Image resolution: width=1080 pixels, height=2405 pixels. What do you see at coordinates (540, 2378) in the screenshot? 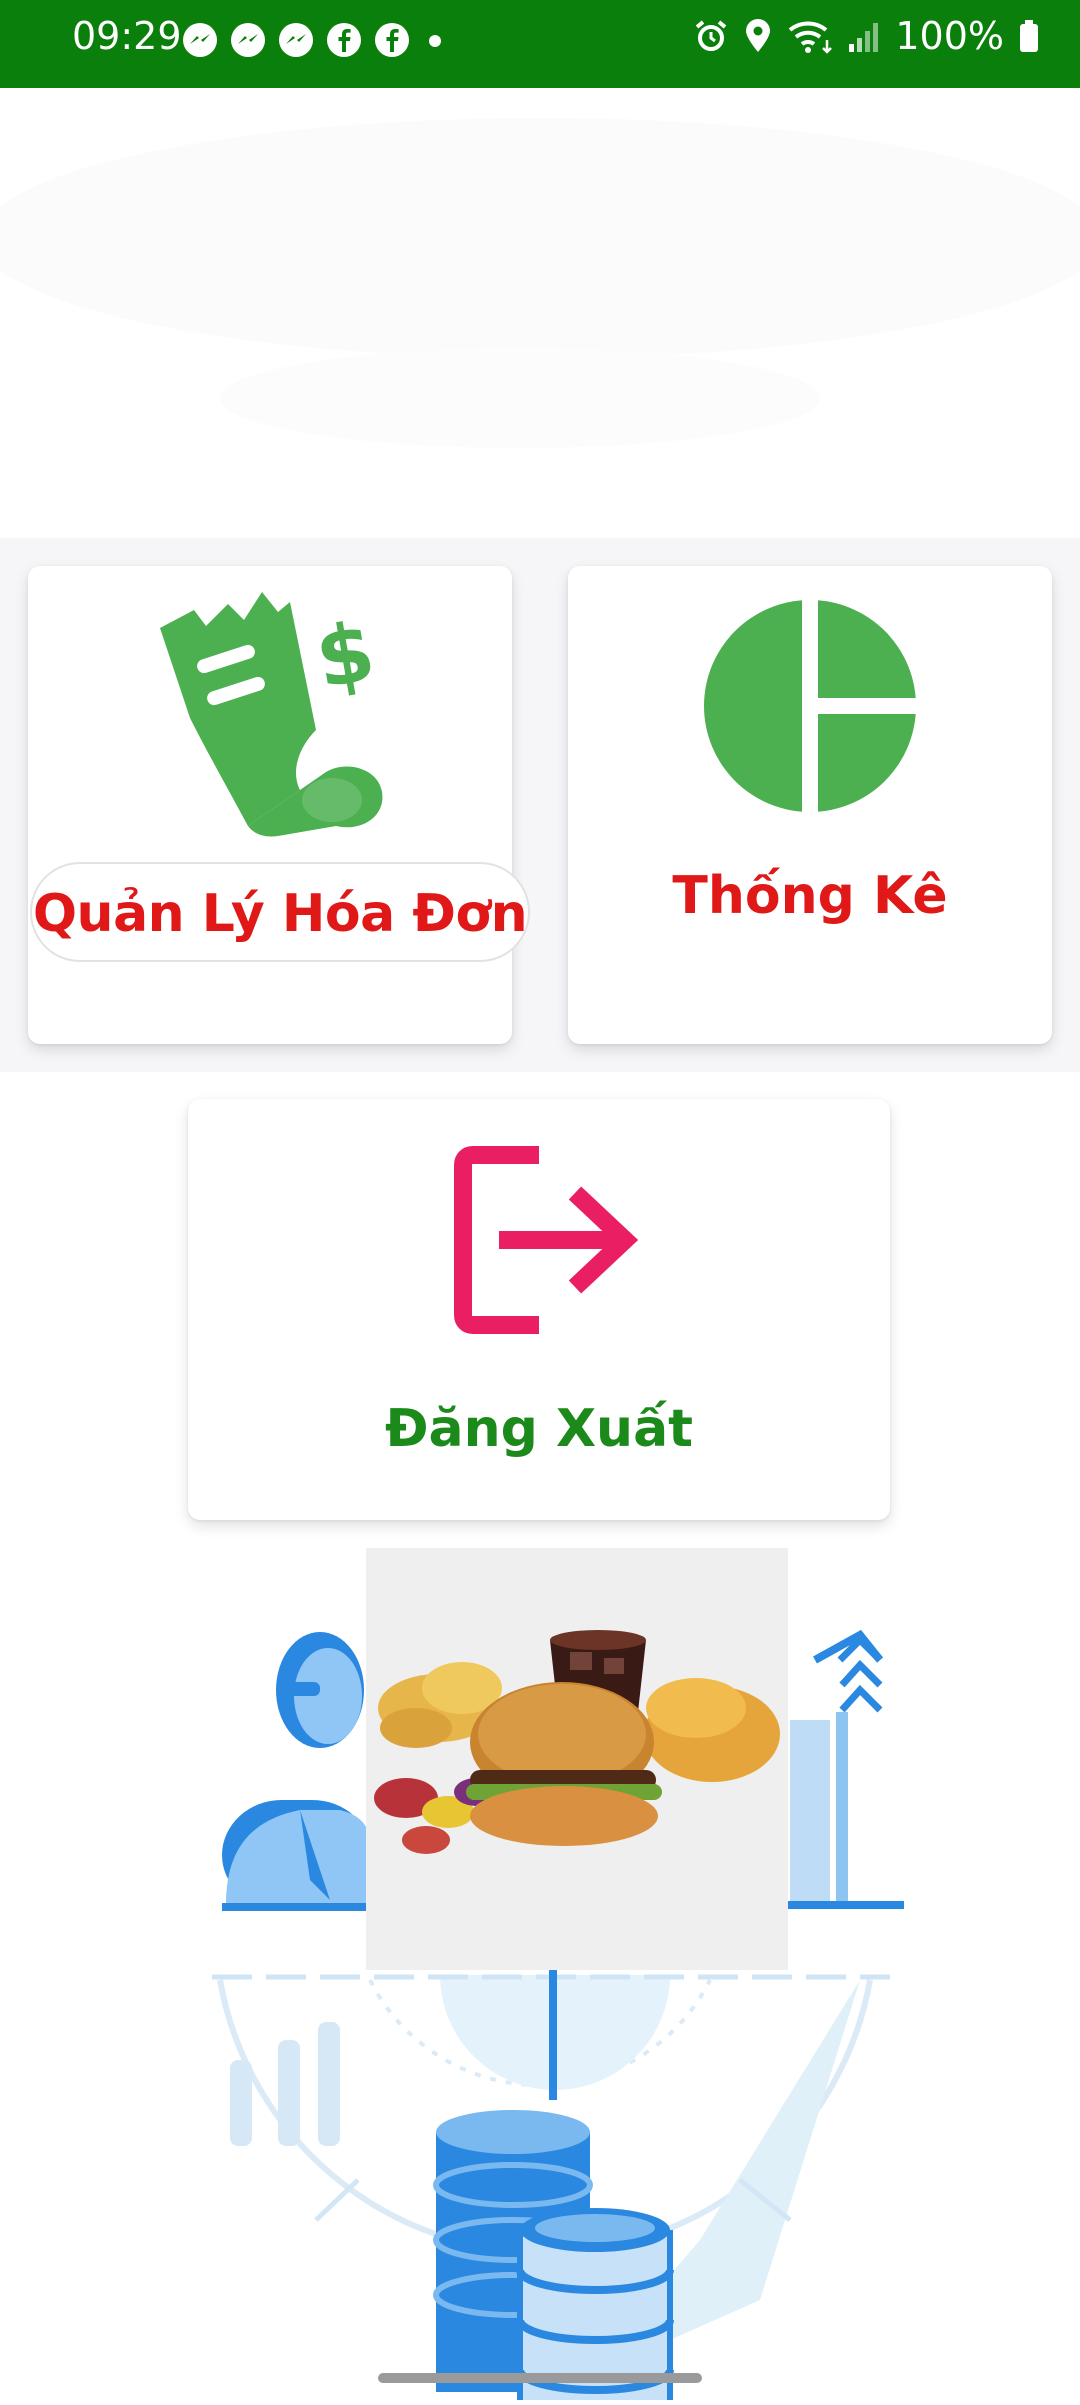
I see `gesture-navigation-bar` at bounding box center [540, 2378].